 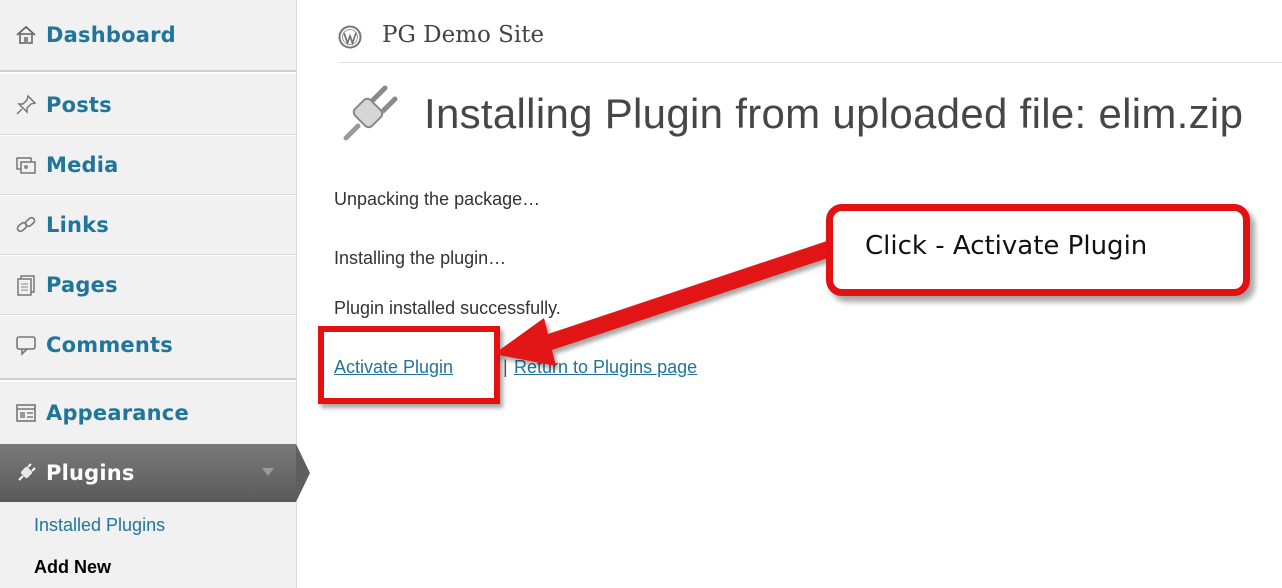 What do you see at coordinates (82, 165) in the screenshot?
I see `sidebar-item-label: Media` at bounding box center [82, 165].